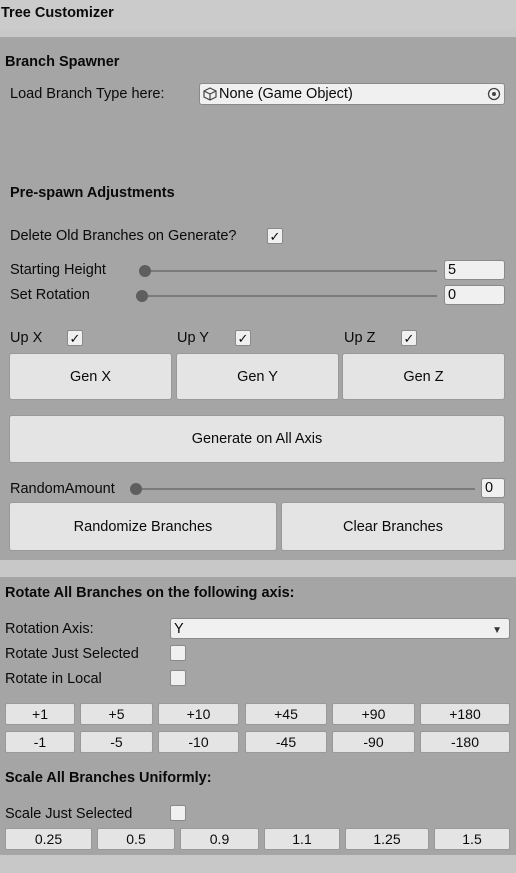 The image size is (516, 873). I want to click on rotate-plus-90-button: +90, so click(373, 714).